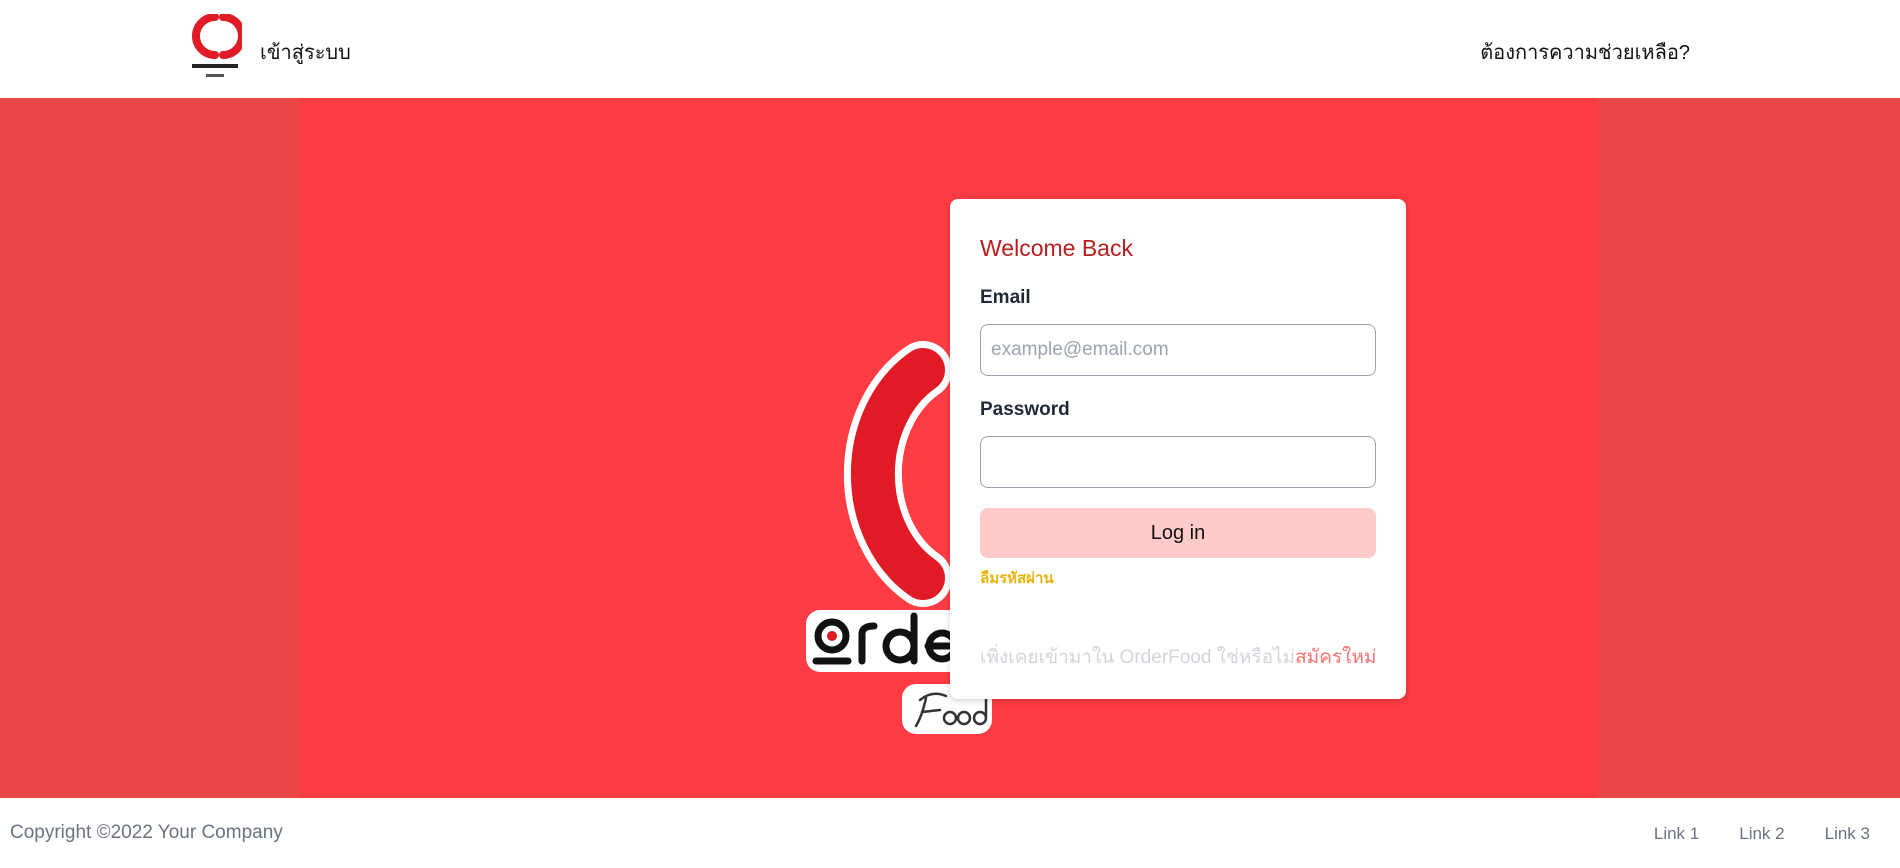 The width and height of the screenshot is (1900, 868). What do you see at coordinates (146, 832) in the screenshot?
I see `copyright-text: Copyright ©2022 Your Company` at bounding box center [146, 832].